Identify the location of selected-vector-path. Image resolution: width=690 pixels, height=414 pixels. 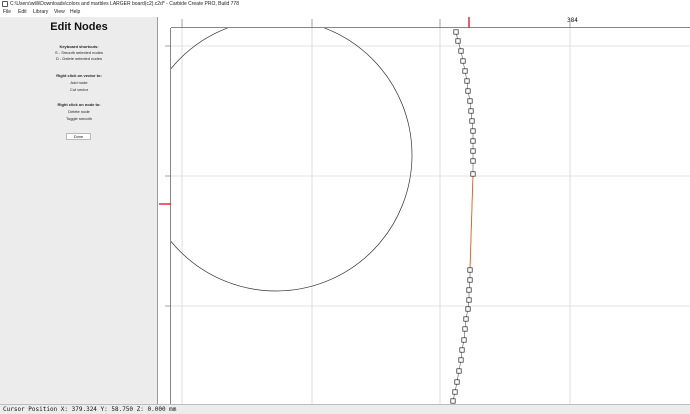
(463, 216).